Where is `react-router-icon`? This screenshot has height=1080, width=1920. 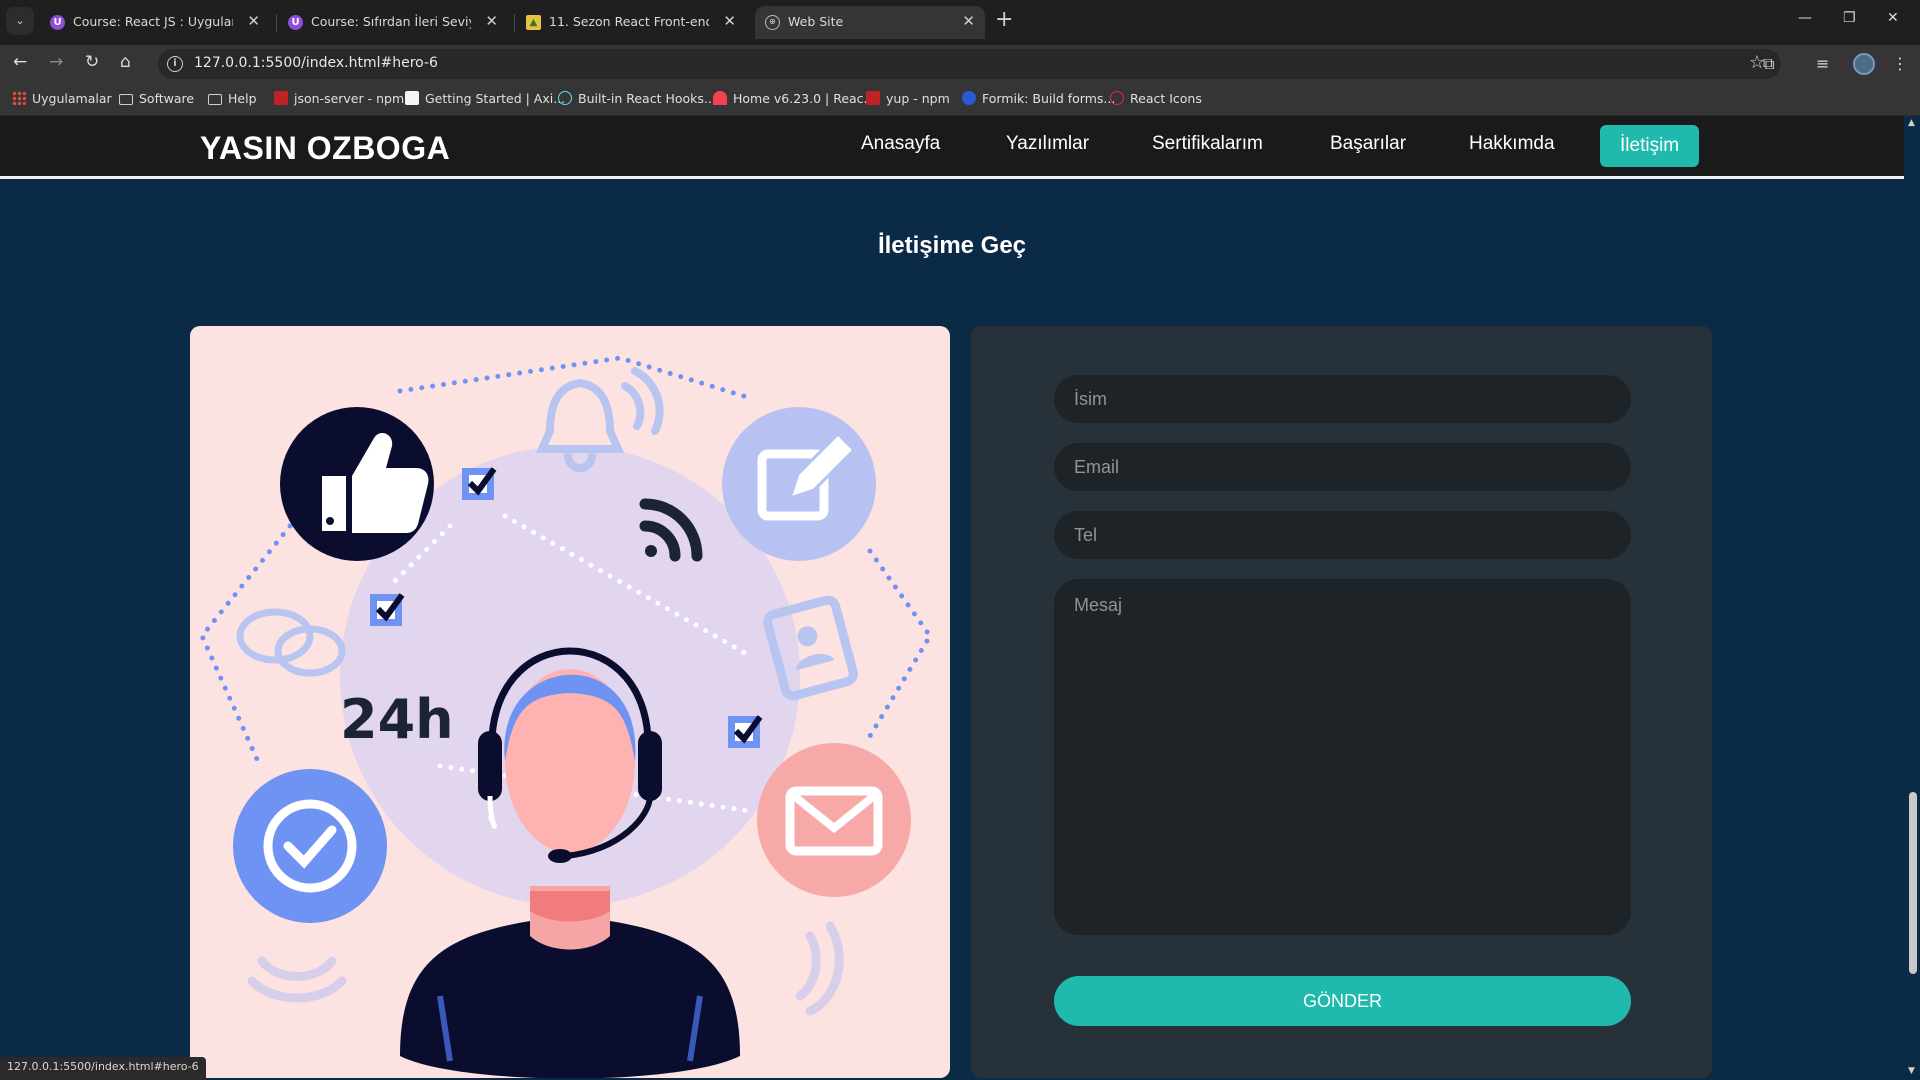 react-router-icon is located at coordinates (720, 98).